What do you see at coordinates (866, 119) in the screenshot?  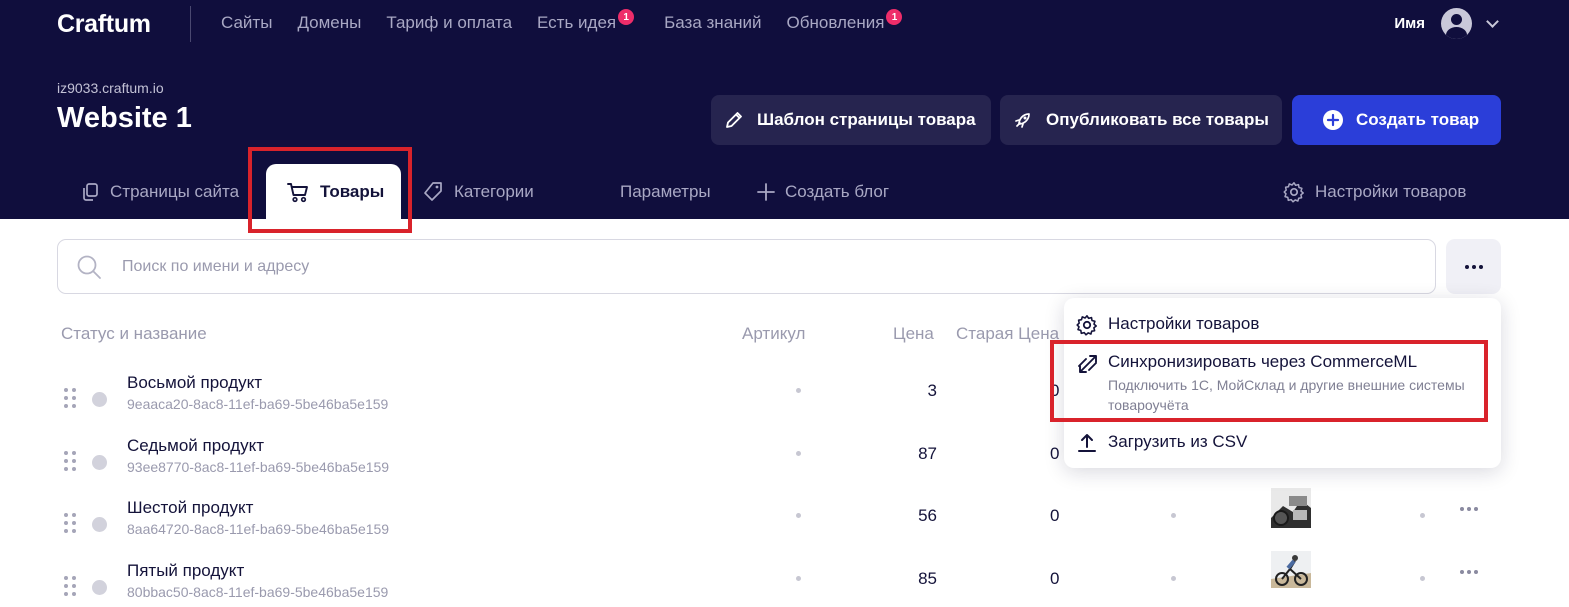 I see `product-template-label: Шаблон страницы товара` at bounding box center [866, 119].